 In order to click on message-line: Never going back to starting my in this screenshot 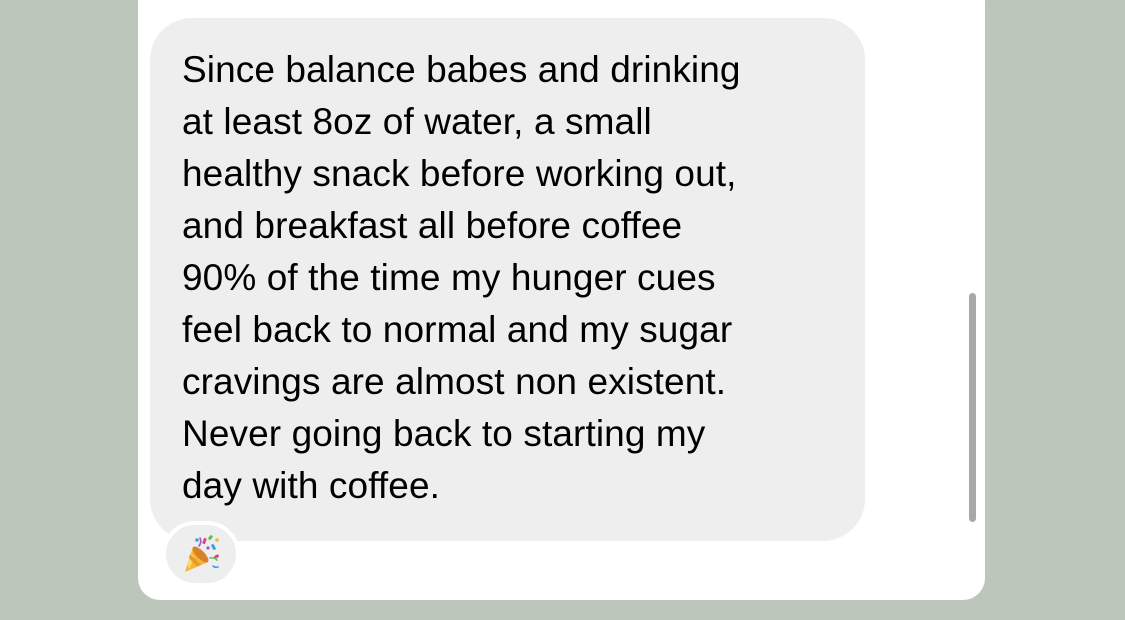, I will do `click(444, 433)`.